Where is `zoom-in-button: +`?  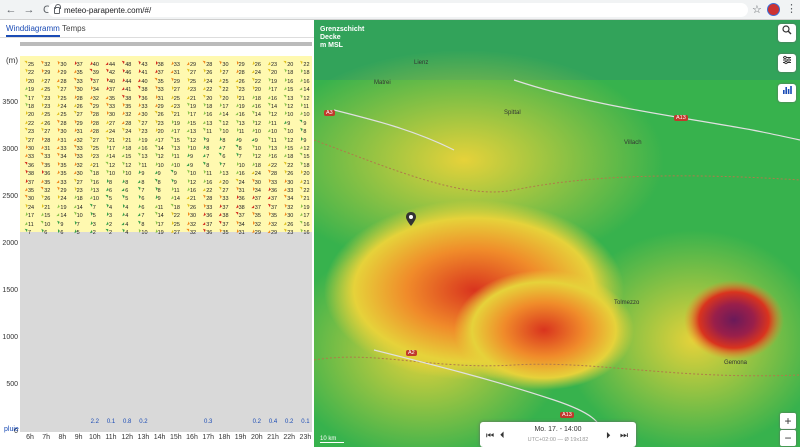 zoom-in-button: + is located at coordinates (788, 421).